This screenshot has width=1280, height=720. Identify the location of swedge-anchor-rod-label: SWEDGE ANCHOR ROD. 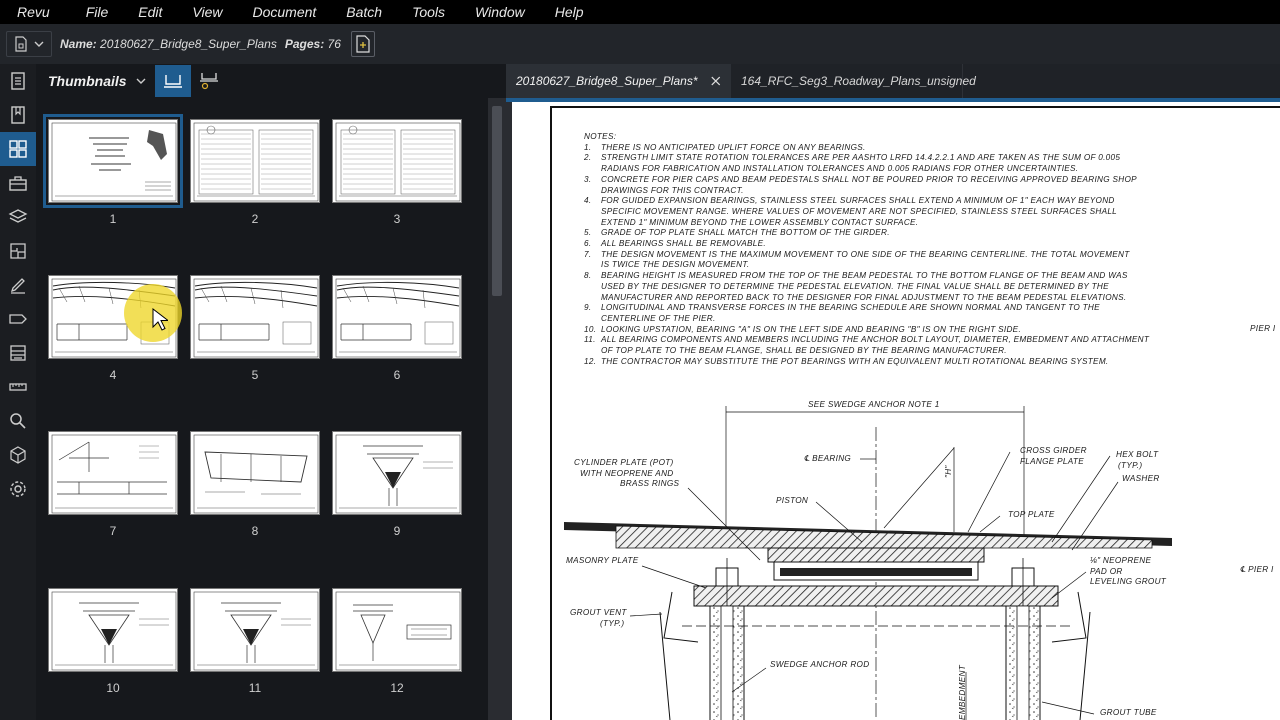
(820, 664).